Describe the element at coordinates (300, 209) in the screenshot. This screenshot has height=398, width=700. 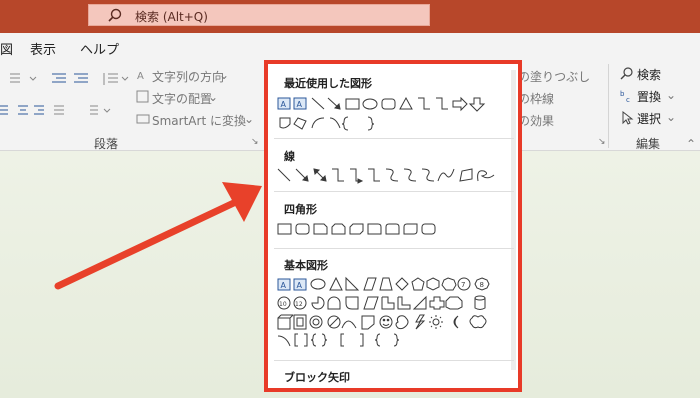
I see `section-title-rectangles: 四角形` at that location.